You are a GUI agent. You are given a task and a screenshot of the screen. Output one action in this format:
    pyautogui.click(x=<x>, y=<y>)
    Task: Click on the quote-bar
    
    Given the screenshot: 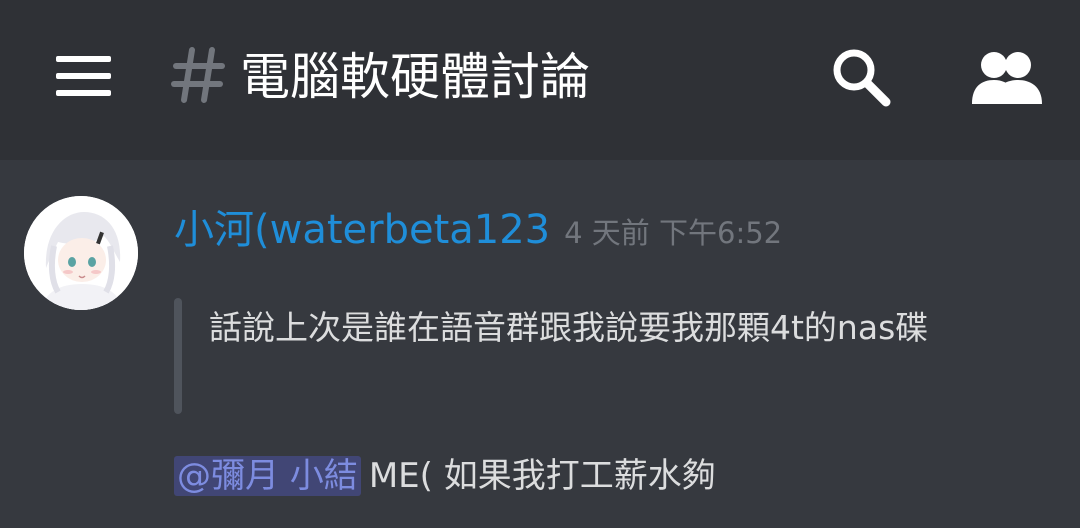 What is the action you would take?
    pyautogui.click(x=178, y=356)
    